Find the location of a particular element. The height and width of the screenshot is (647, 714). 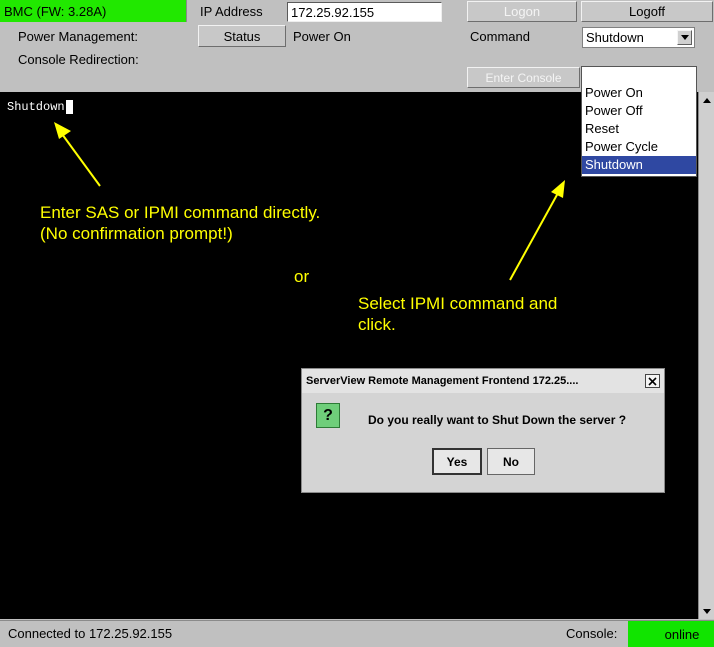

close-icon is located at coordinates (652, 381).